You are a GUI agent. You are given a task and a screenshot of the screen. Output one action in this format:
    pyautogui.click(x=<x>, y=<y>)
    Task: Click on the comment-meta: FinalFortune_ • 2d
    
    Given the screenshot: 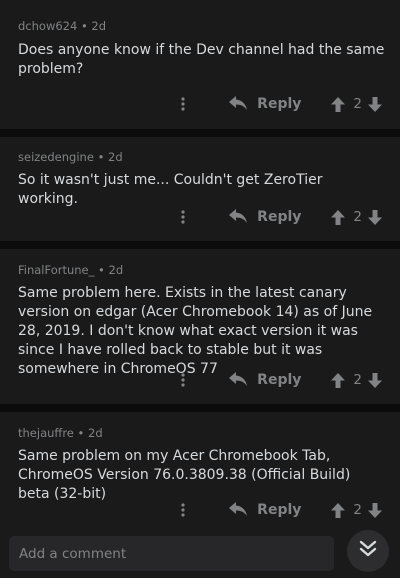 What is the action you would take?
    pyautogui.click(x=70, y=270)
    